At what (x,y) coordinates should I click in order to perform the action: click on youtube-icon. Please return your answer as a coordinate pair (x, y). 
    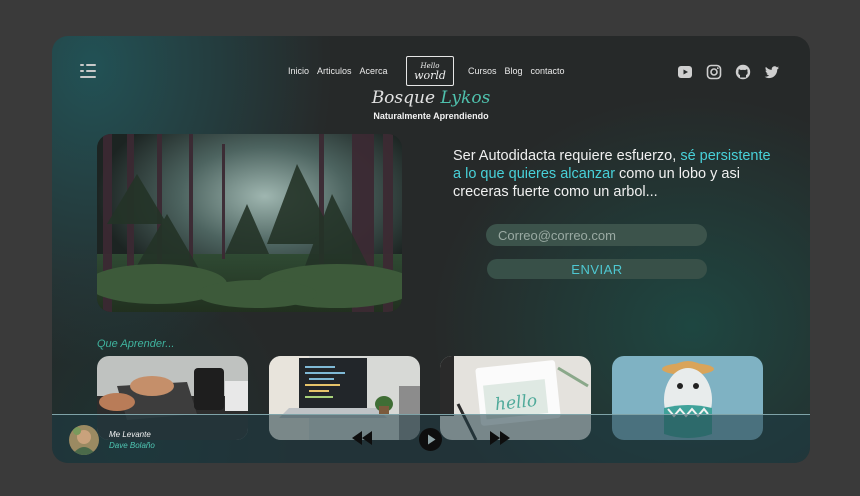
    Looking at the image, I should click on (685, 72).